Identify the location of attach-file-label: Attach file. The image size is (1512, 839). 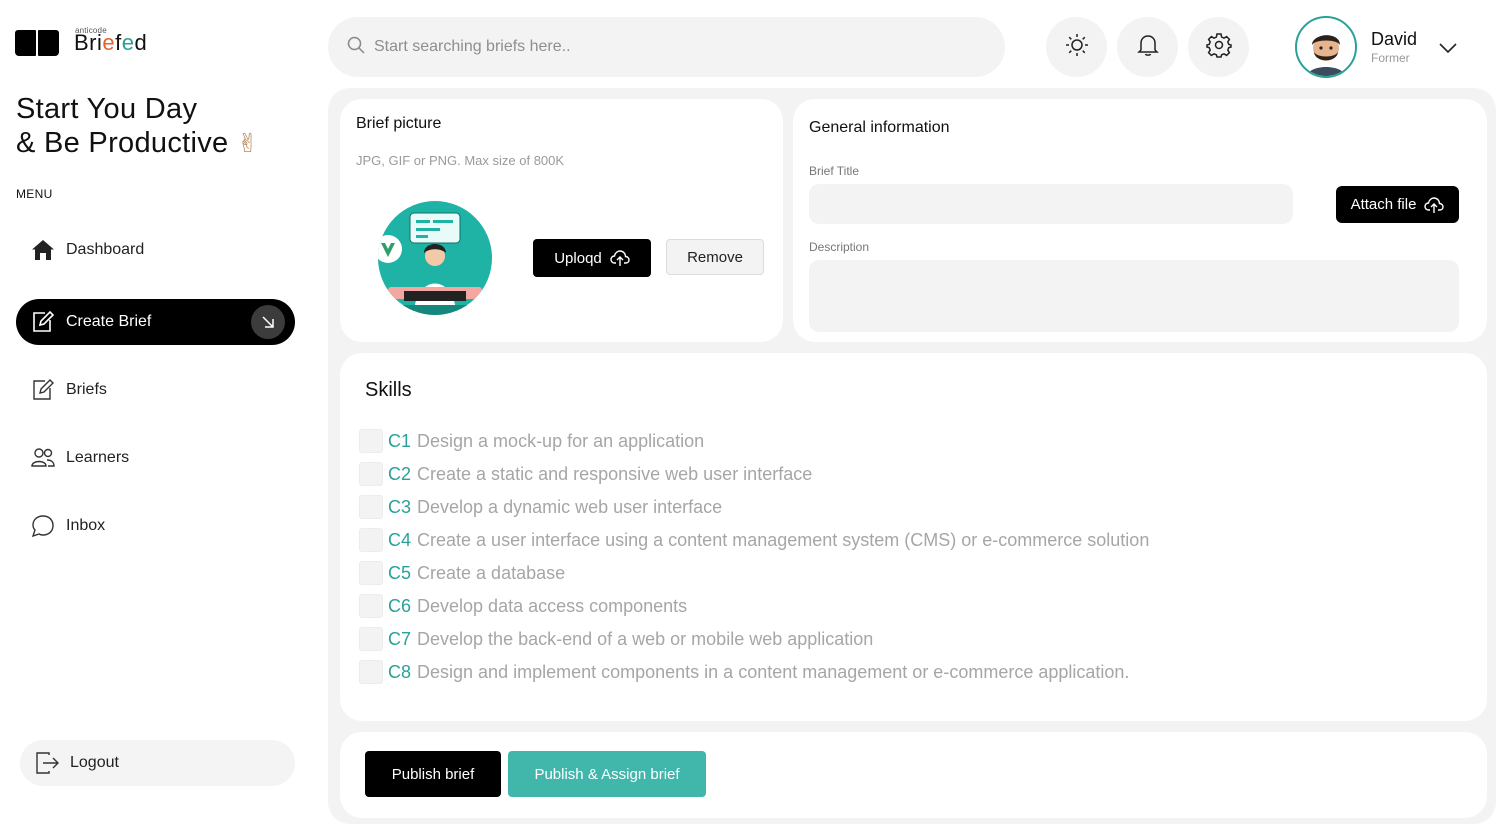
(1383, 204).